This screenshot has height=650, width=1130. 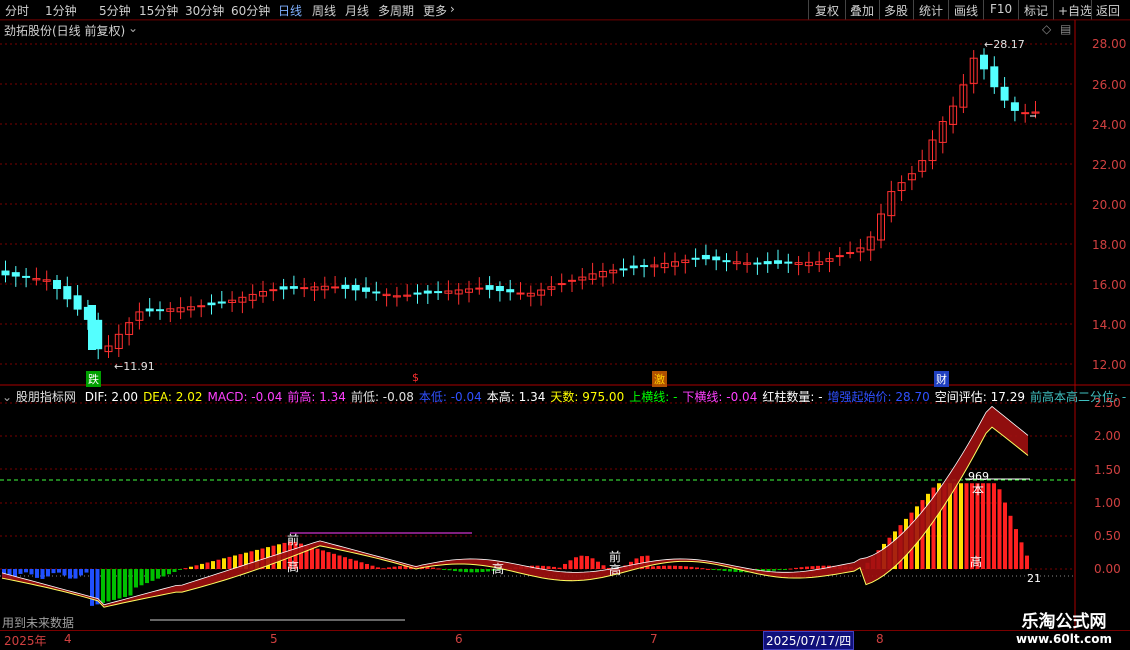 I want to click on price-axis-tick: 28.00, so click(x=1109, y=44).